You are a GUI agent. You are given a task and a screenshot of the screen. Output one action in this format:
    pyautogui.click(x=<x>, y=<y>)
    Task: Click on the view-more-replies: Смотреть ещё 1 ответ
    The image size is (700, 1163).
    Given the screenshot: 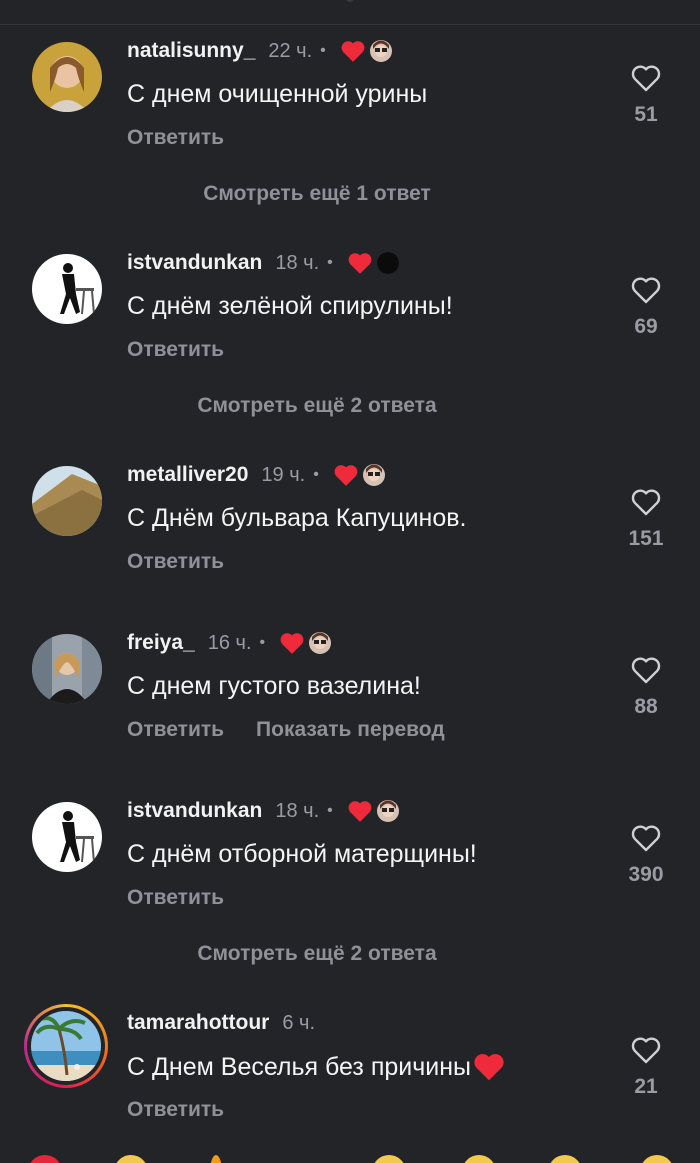 What is the action you would take?
    pyautogui.click(x=317, y=194)
    